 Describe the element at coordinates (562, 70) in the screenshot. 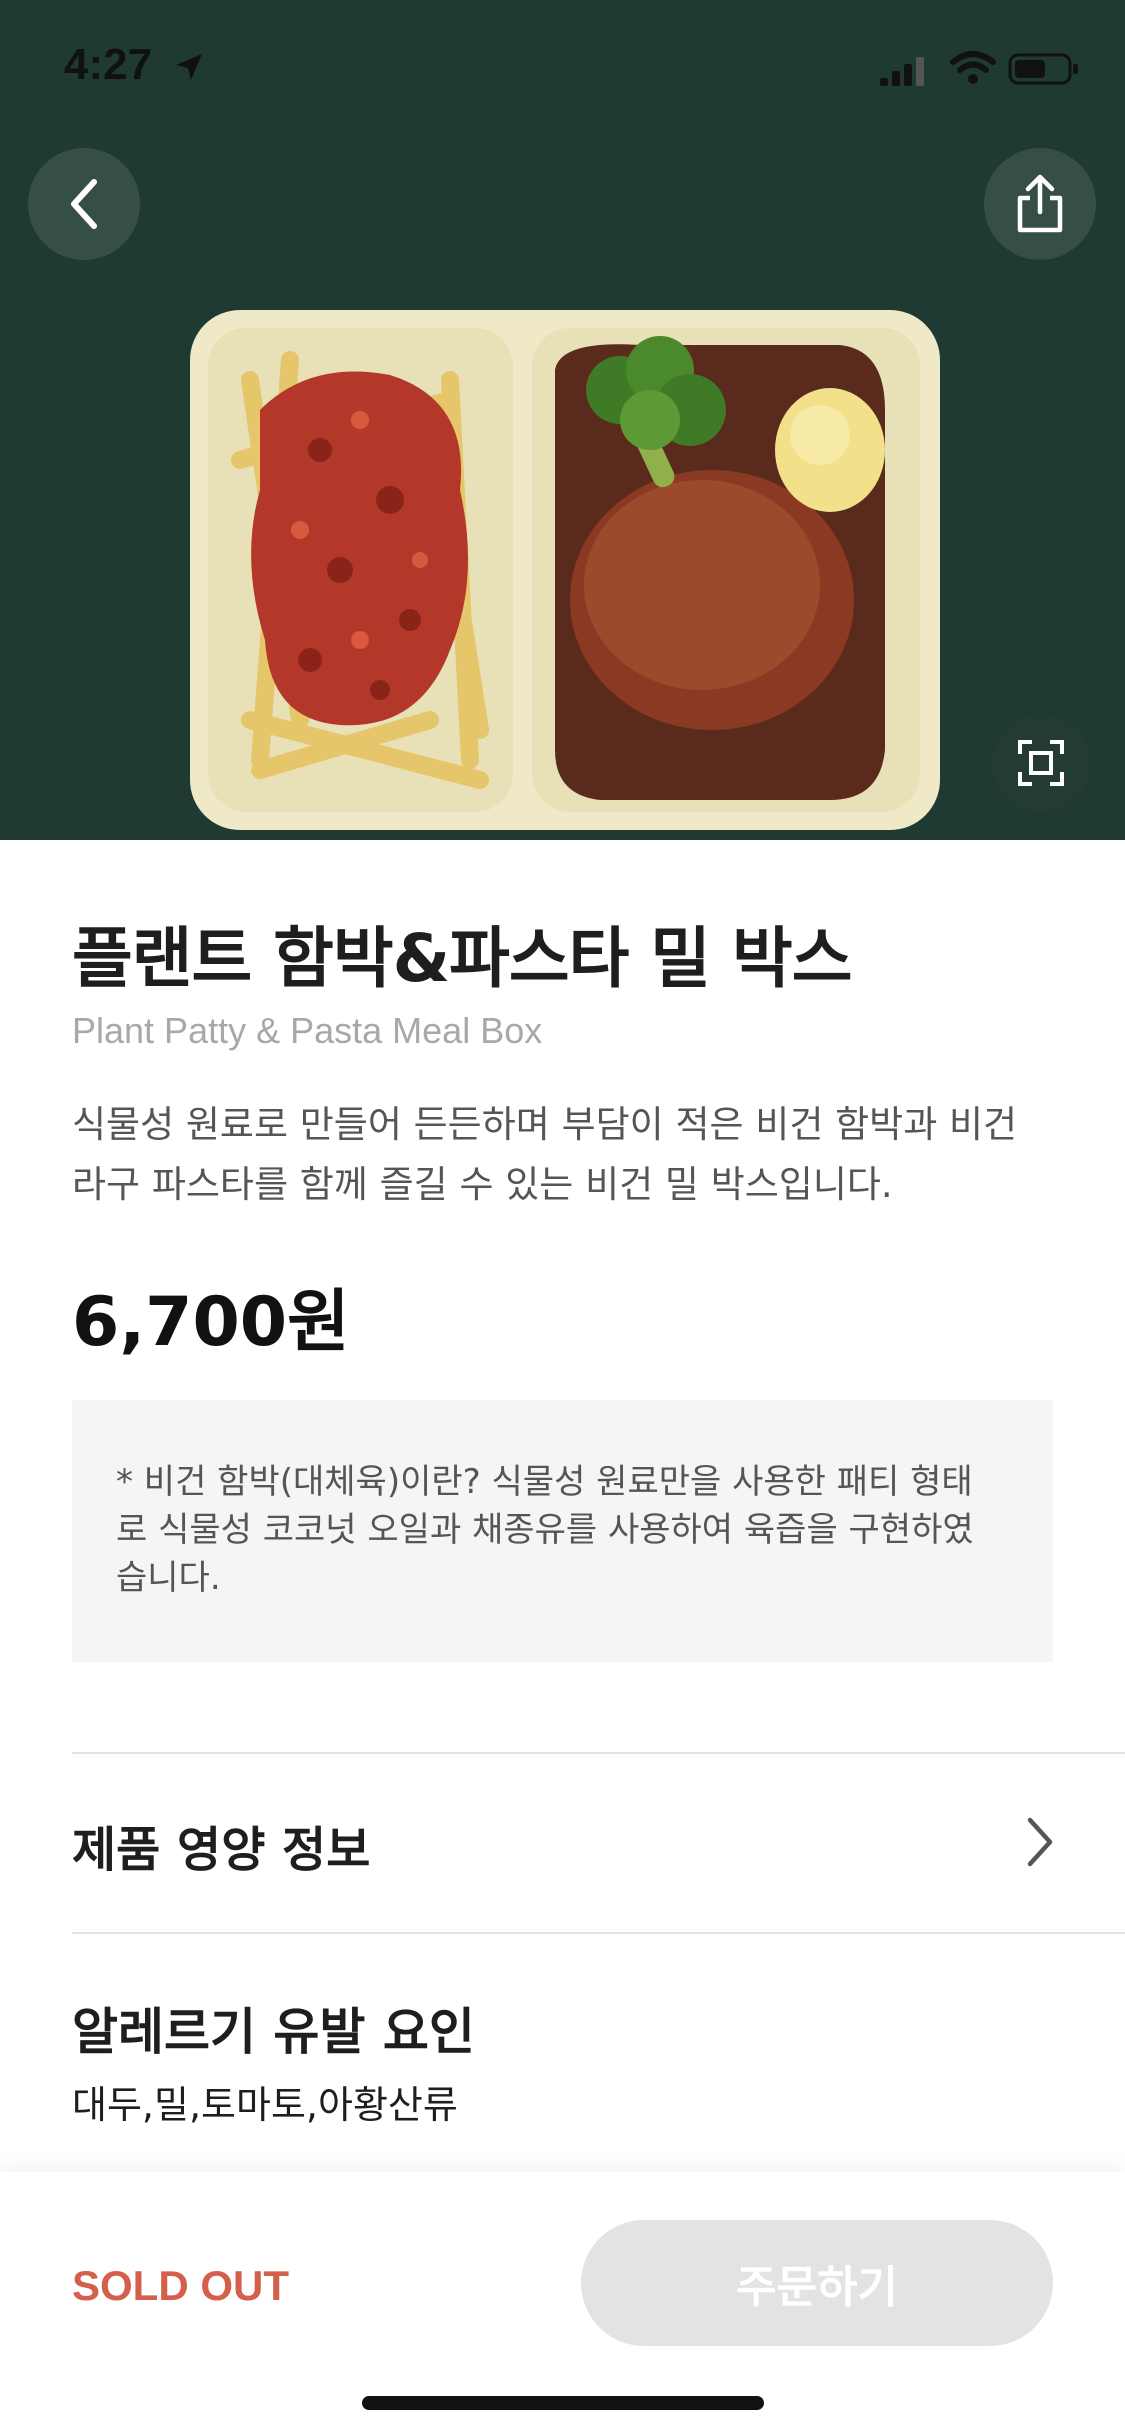

I see `status-bar: 4:27` at that location.